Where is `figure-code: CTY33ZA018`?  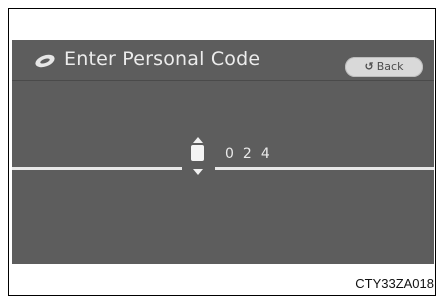 figure-code: CTY33ZA018 is located at coordinates (394, 283).